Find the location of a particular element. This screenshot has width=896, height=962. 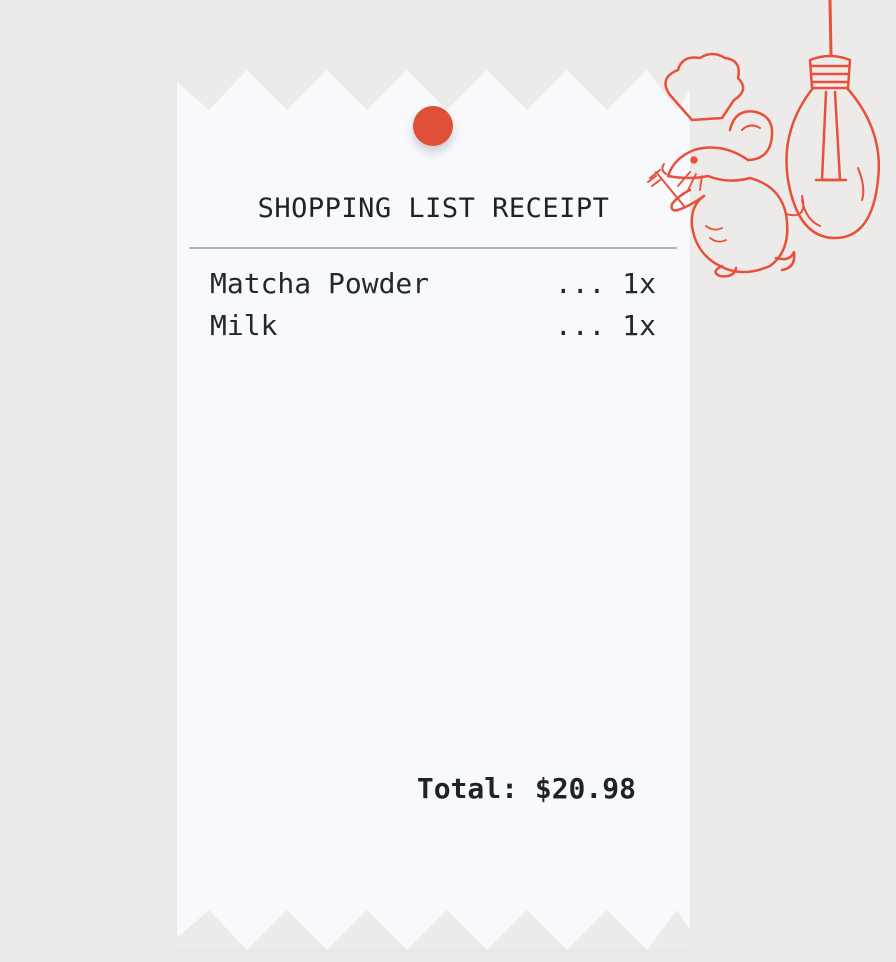

receipt-item-list: Matcha Powder ... 1x Milk ... 1x is located at coordinates (433, 305).